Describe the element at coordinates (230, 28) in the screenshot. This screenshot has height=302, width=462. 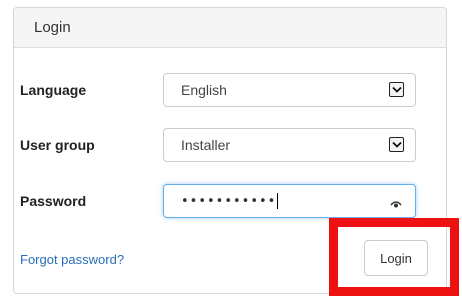
I see `panel-header: Login` at that location.